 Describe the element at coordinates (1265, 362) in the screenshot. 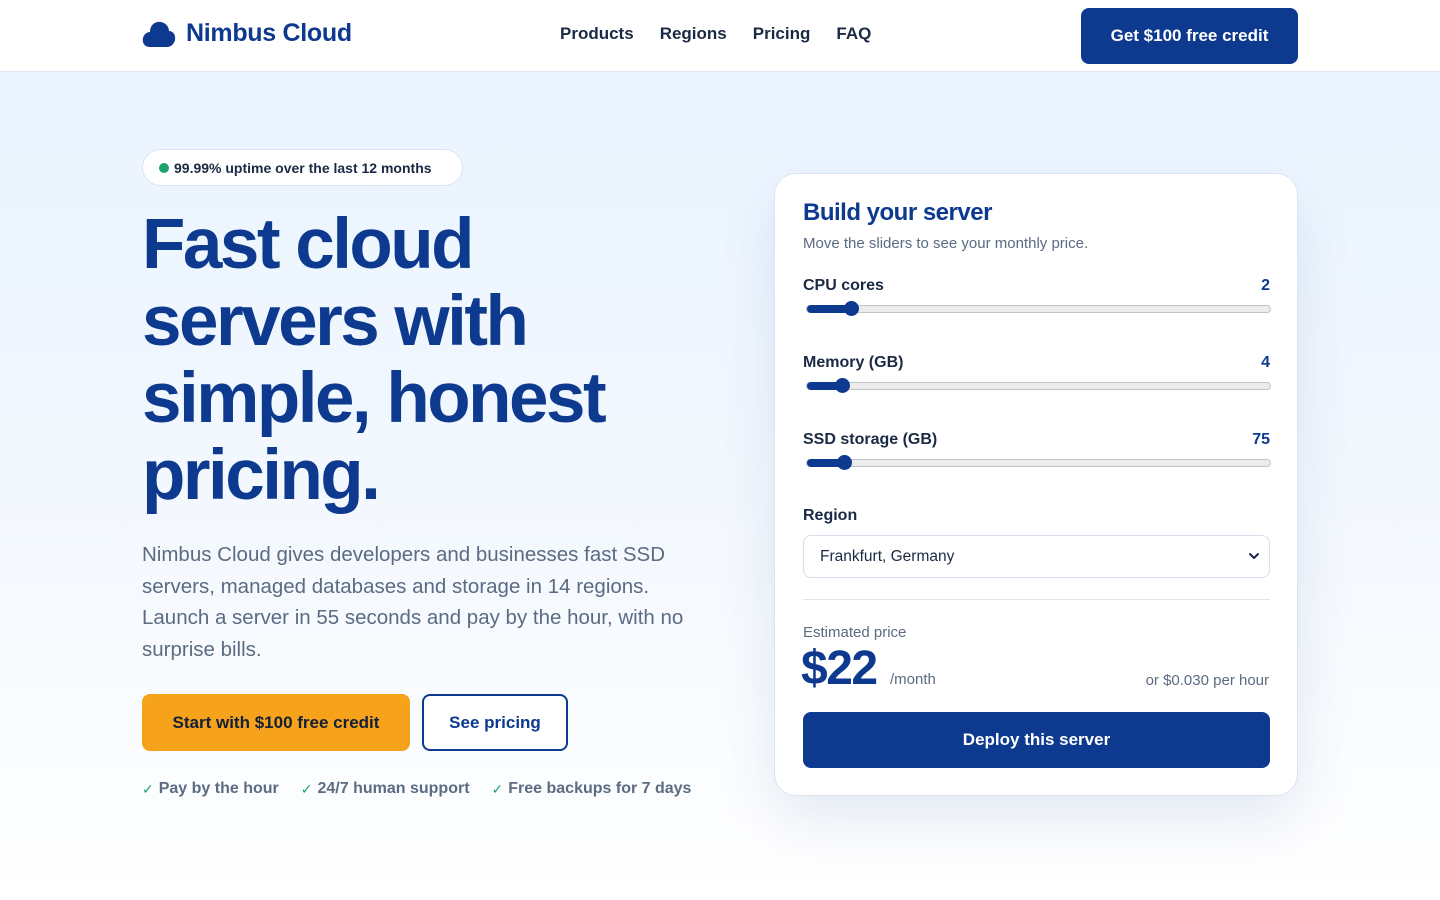

I see `memory-slider-value: 4` at that location.